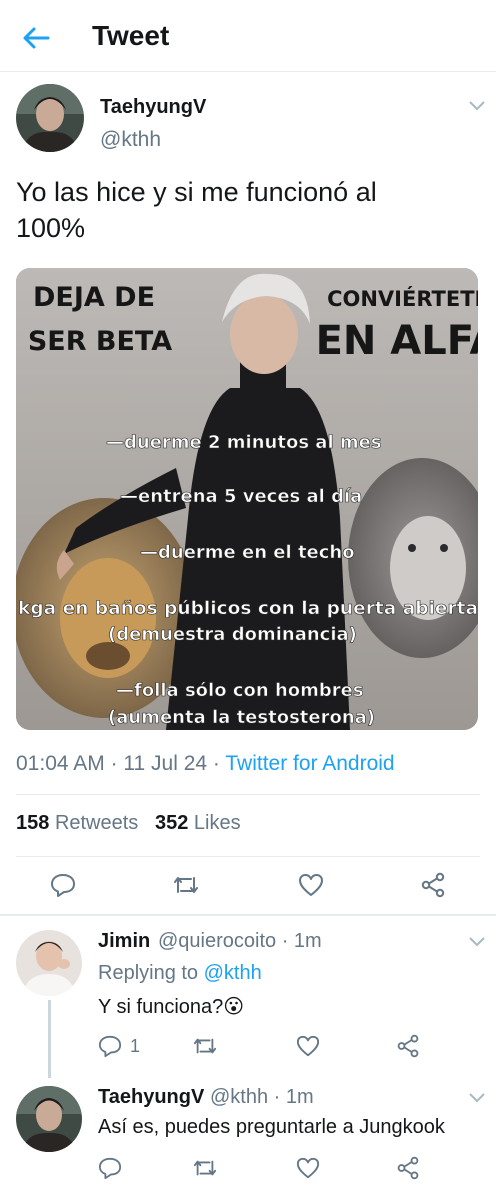  Describe the element at coordinates (49, 1039) in the screenshot. I see `thread-line` at that location.